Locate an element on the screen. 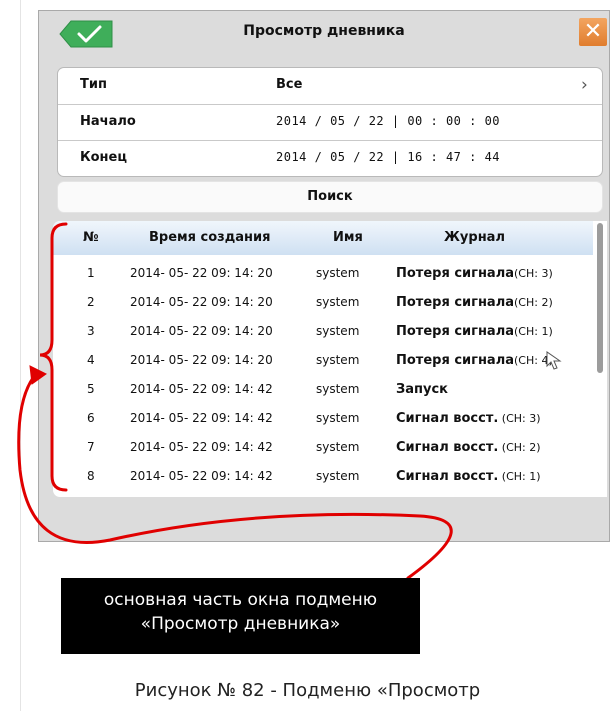 The width and height of the screenshot is (615, 711). annotation-arrowhead is located at coordinates (38, 375).